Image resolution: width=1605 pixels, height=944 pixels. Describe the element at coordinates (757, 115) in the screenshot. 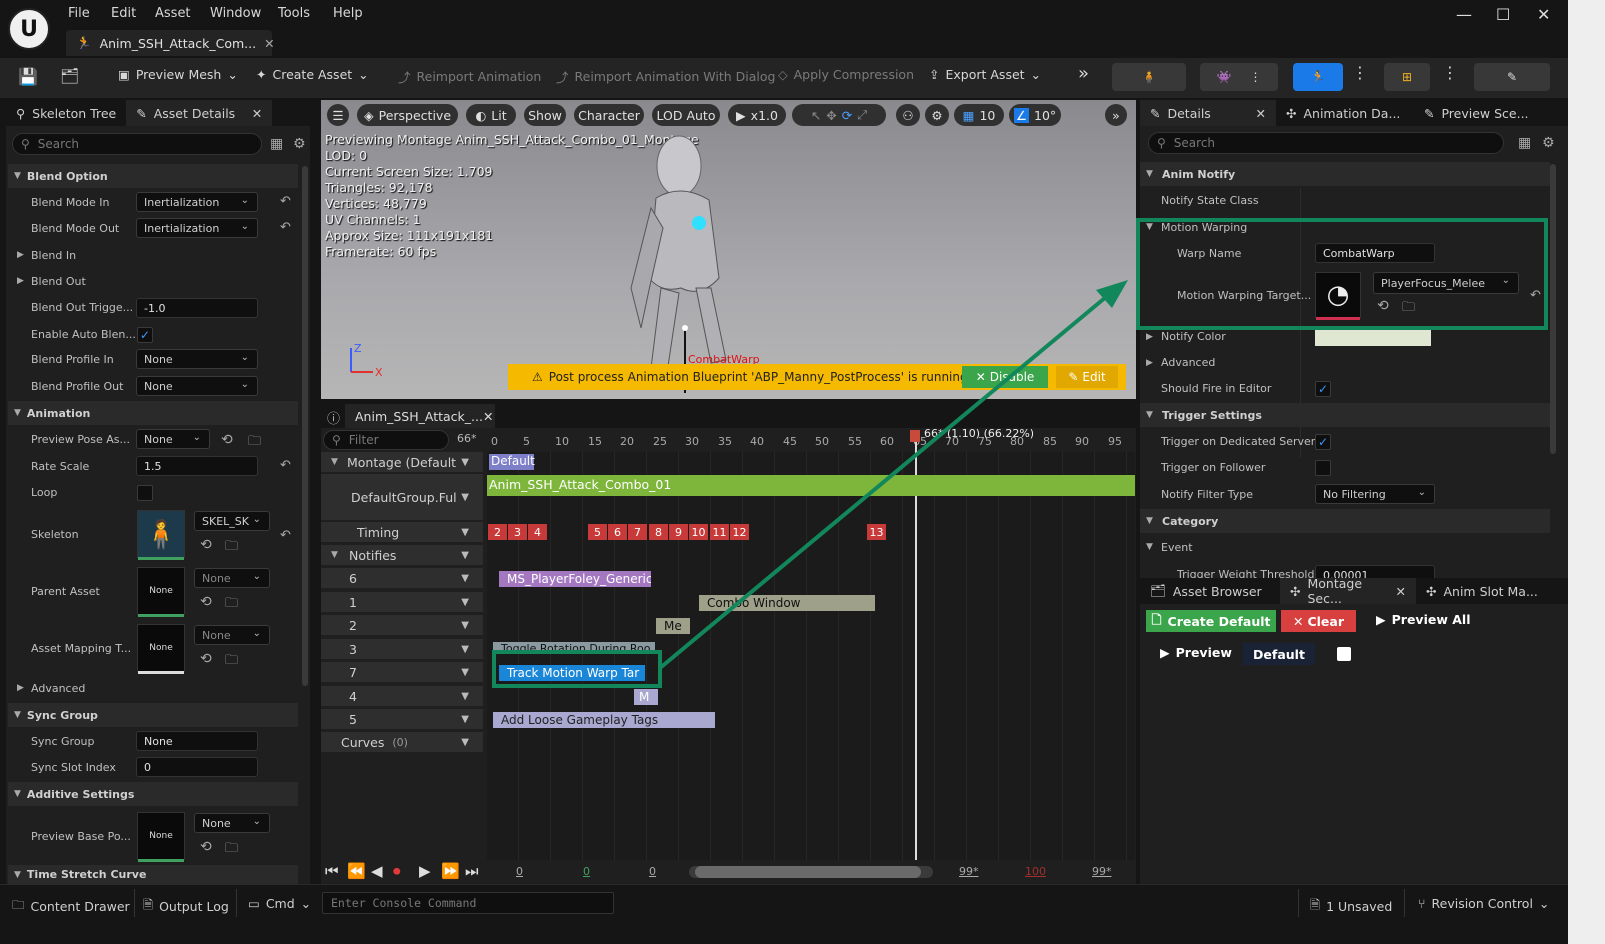

I see `playback-speed-button: ▶ x1.0` at that location.